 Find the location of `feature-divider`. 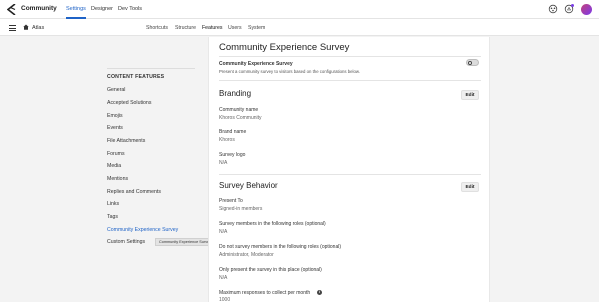

feature-divider is located at coordinates (350, 80).